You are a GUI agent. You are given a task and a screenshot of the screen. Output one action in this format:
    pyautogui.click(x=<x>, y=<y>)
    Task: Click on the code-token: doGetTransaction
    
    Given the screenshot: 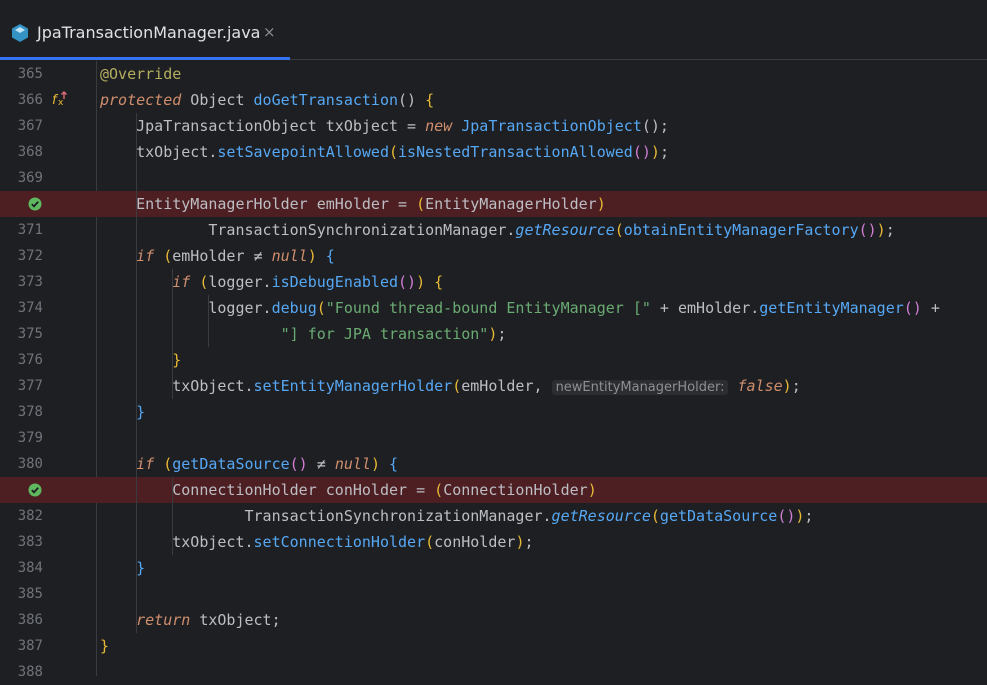 What is the action you would take?
    pyautogui.click(x=326, y=100)
    